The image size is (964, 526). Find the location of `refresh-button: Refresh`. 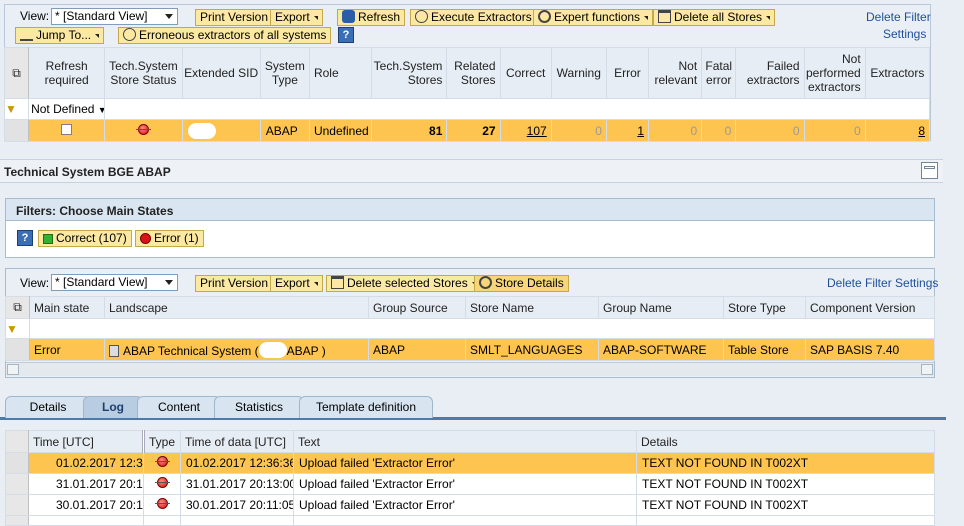

refresh-button: Refresh is located at coordinates (371, 17).